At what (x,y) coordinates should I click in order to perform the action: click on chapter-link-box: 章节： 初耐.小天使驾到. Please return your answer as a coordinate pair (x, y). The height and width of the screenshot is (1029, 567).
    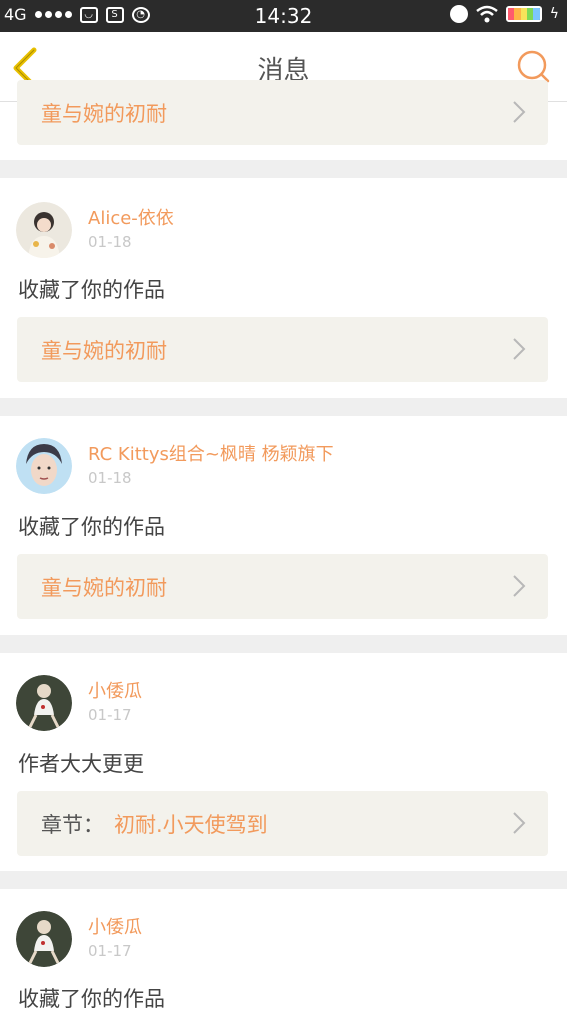
    Looking at the image, I should click on (282, 823).